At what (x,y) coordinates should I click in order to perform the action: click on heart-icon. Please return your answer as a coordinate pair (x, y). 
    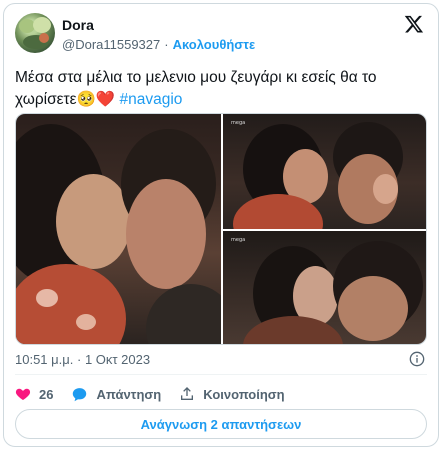
    Looking at the image, I should click on (23, 394).